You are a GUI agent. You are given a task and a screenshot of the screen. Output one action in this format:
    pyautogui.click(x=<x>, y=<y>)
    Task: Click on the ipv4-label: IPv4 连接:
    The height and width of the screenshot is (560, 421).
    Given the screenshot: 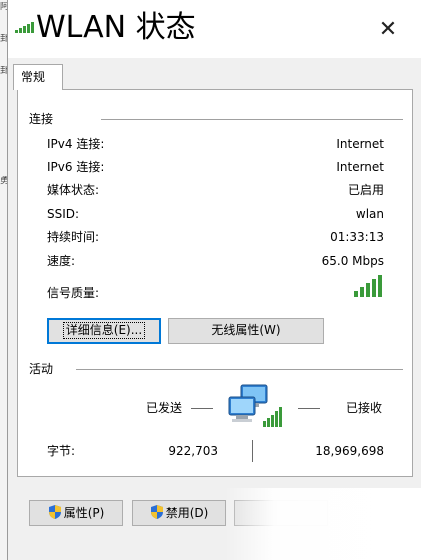 What is the action you would take?
    pyautogui.click(x=76, y=144)
    